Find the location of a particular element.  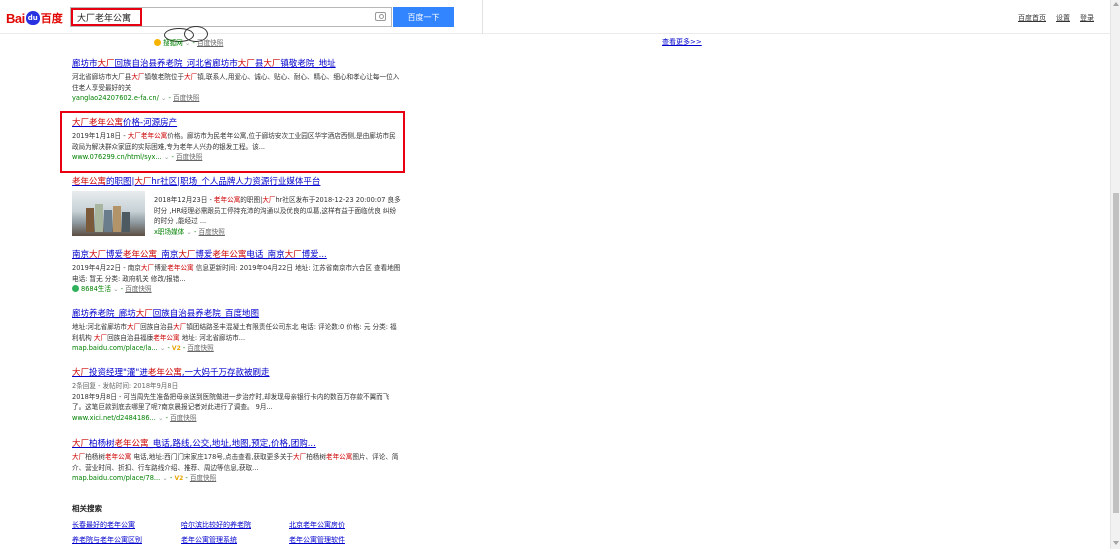

result-url: www.076299.cn/html/syx... ⌄ - 百度快照 is located at coordinates (137, 157).